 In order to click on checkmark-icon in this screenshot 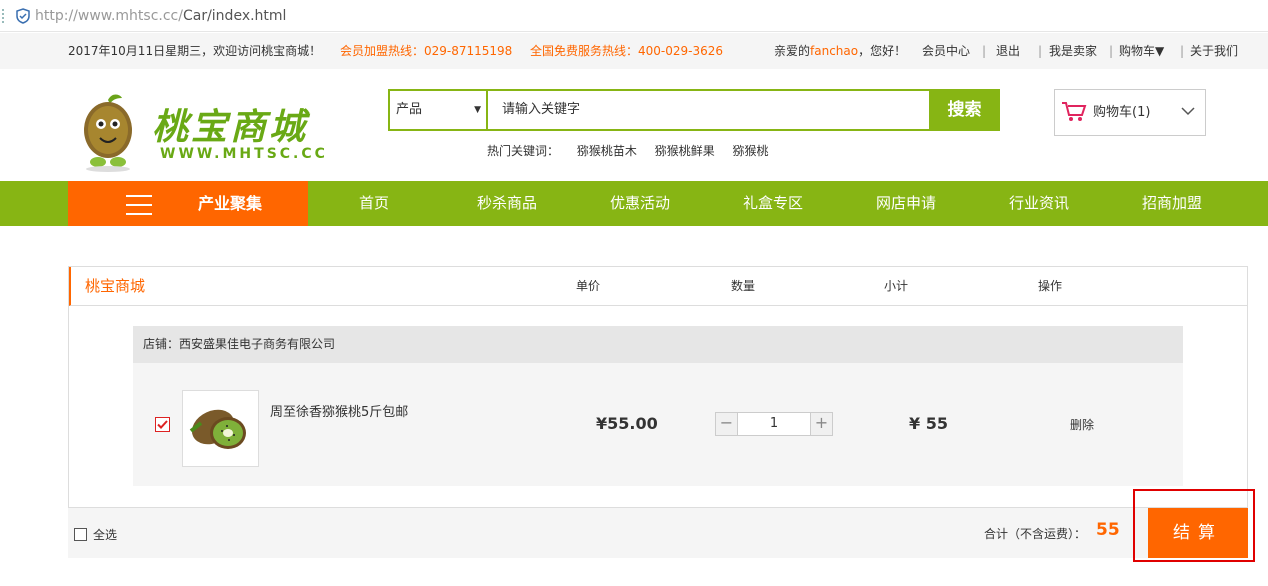, I will do `click(162, 424)`.